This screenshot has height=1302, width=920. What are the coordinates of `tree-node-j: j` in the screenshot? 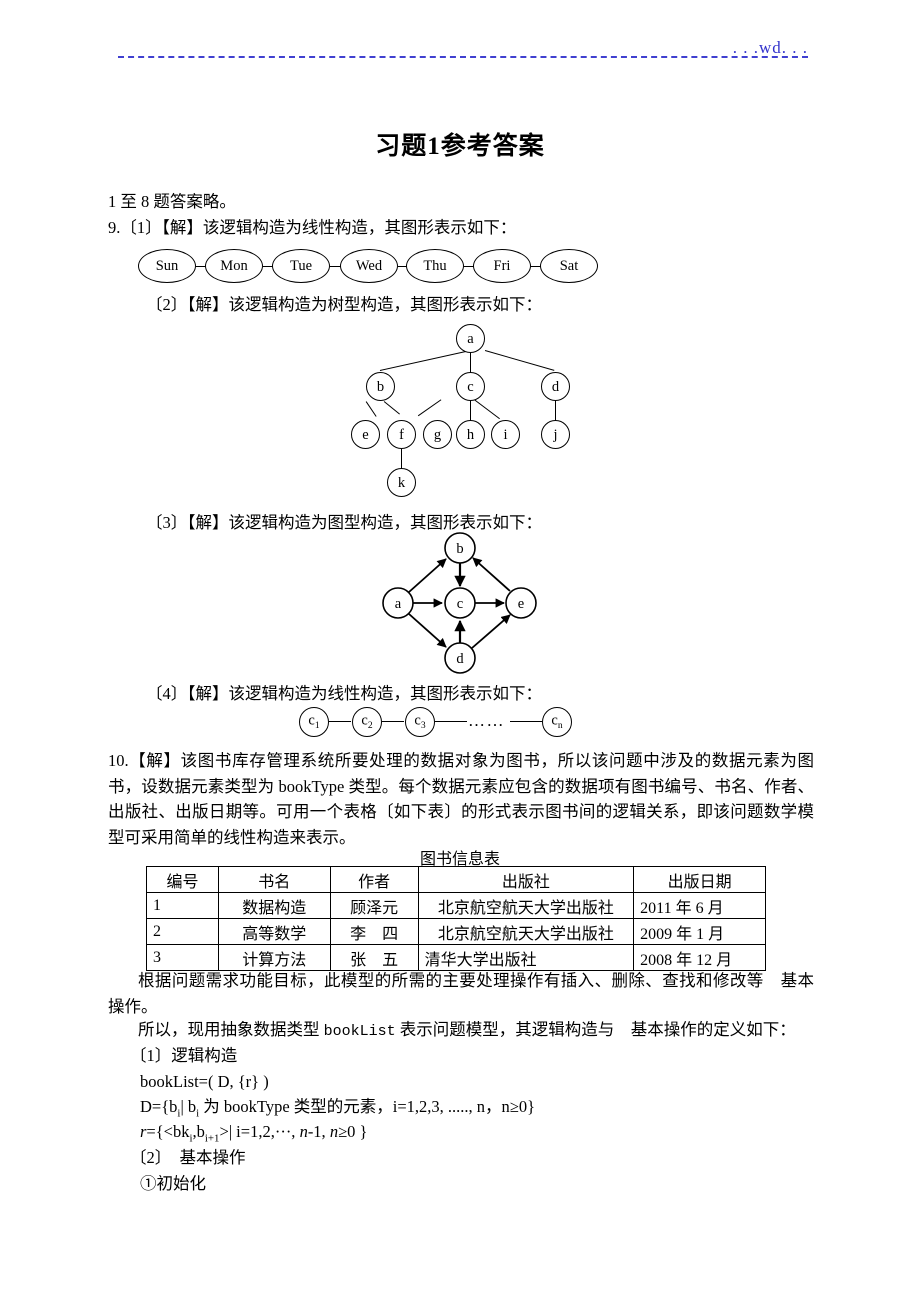 It's located at (555, 434).